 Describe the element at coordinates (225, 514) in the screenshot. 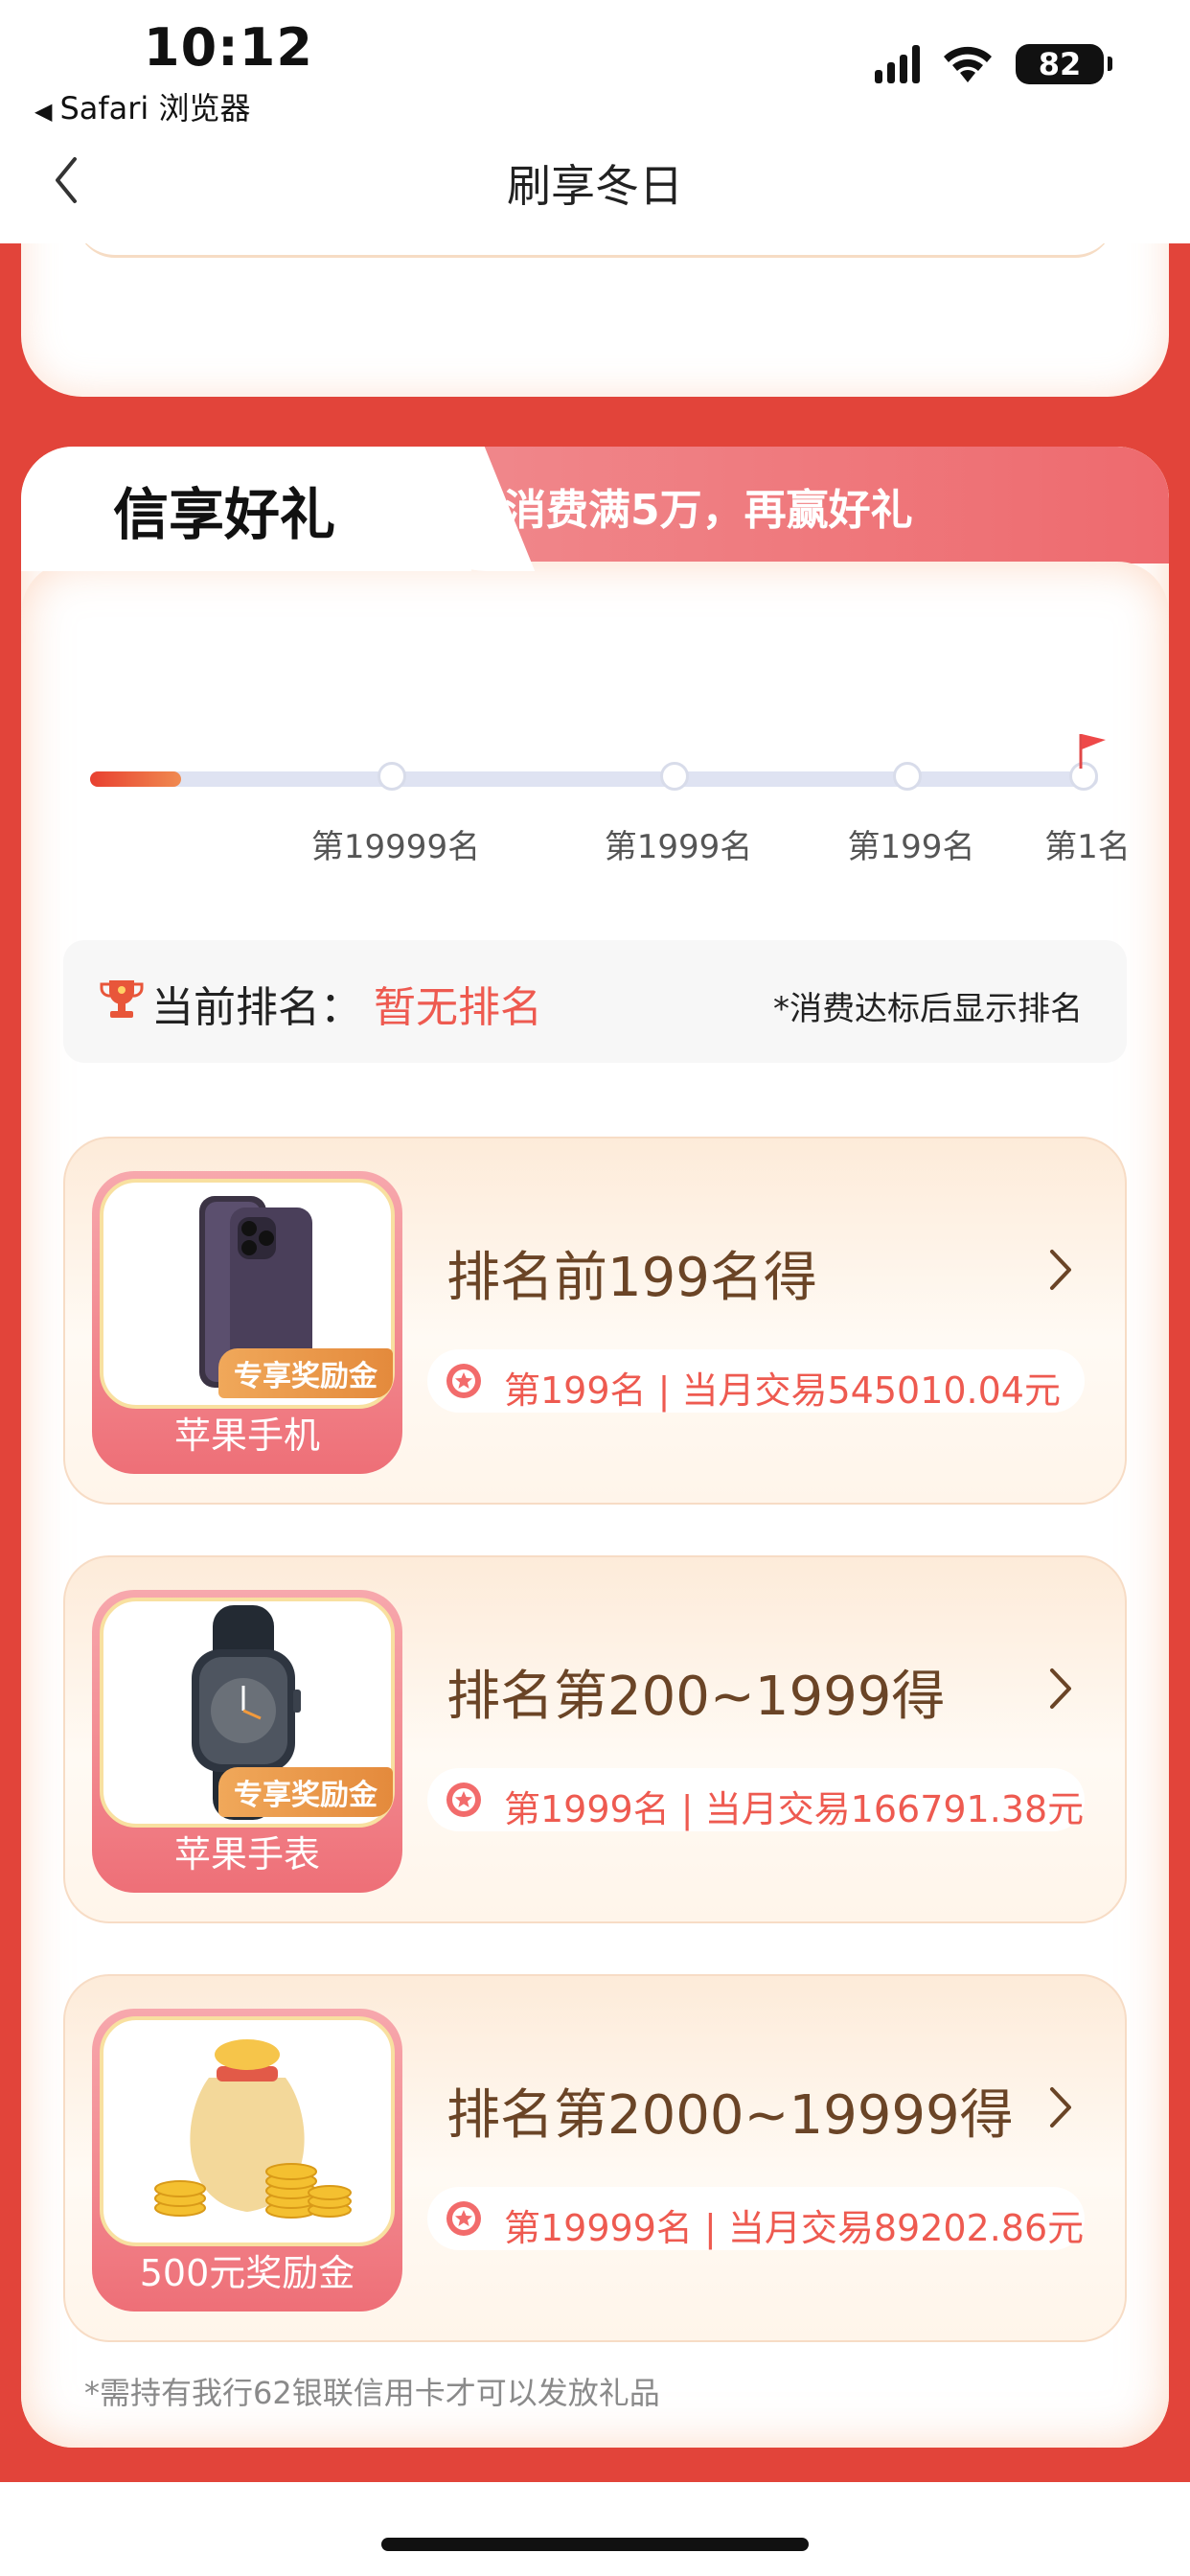

I see `section-title: 信享好礼` at that location.